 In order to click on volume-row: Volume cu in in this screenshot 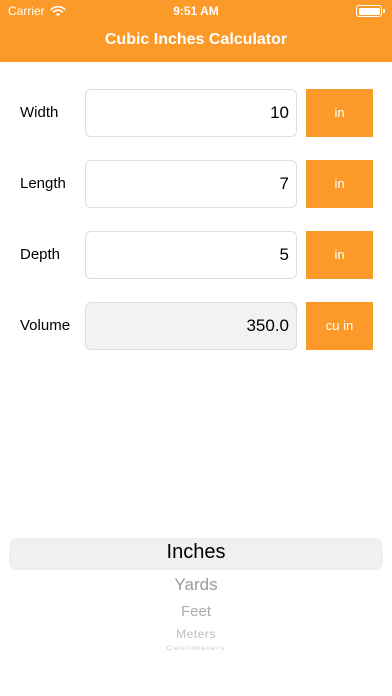, I will do `click(196, 326)`.